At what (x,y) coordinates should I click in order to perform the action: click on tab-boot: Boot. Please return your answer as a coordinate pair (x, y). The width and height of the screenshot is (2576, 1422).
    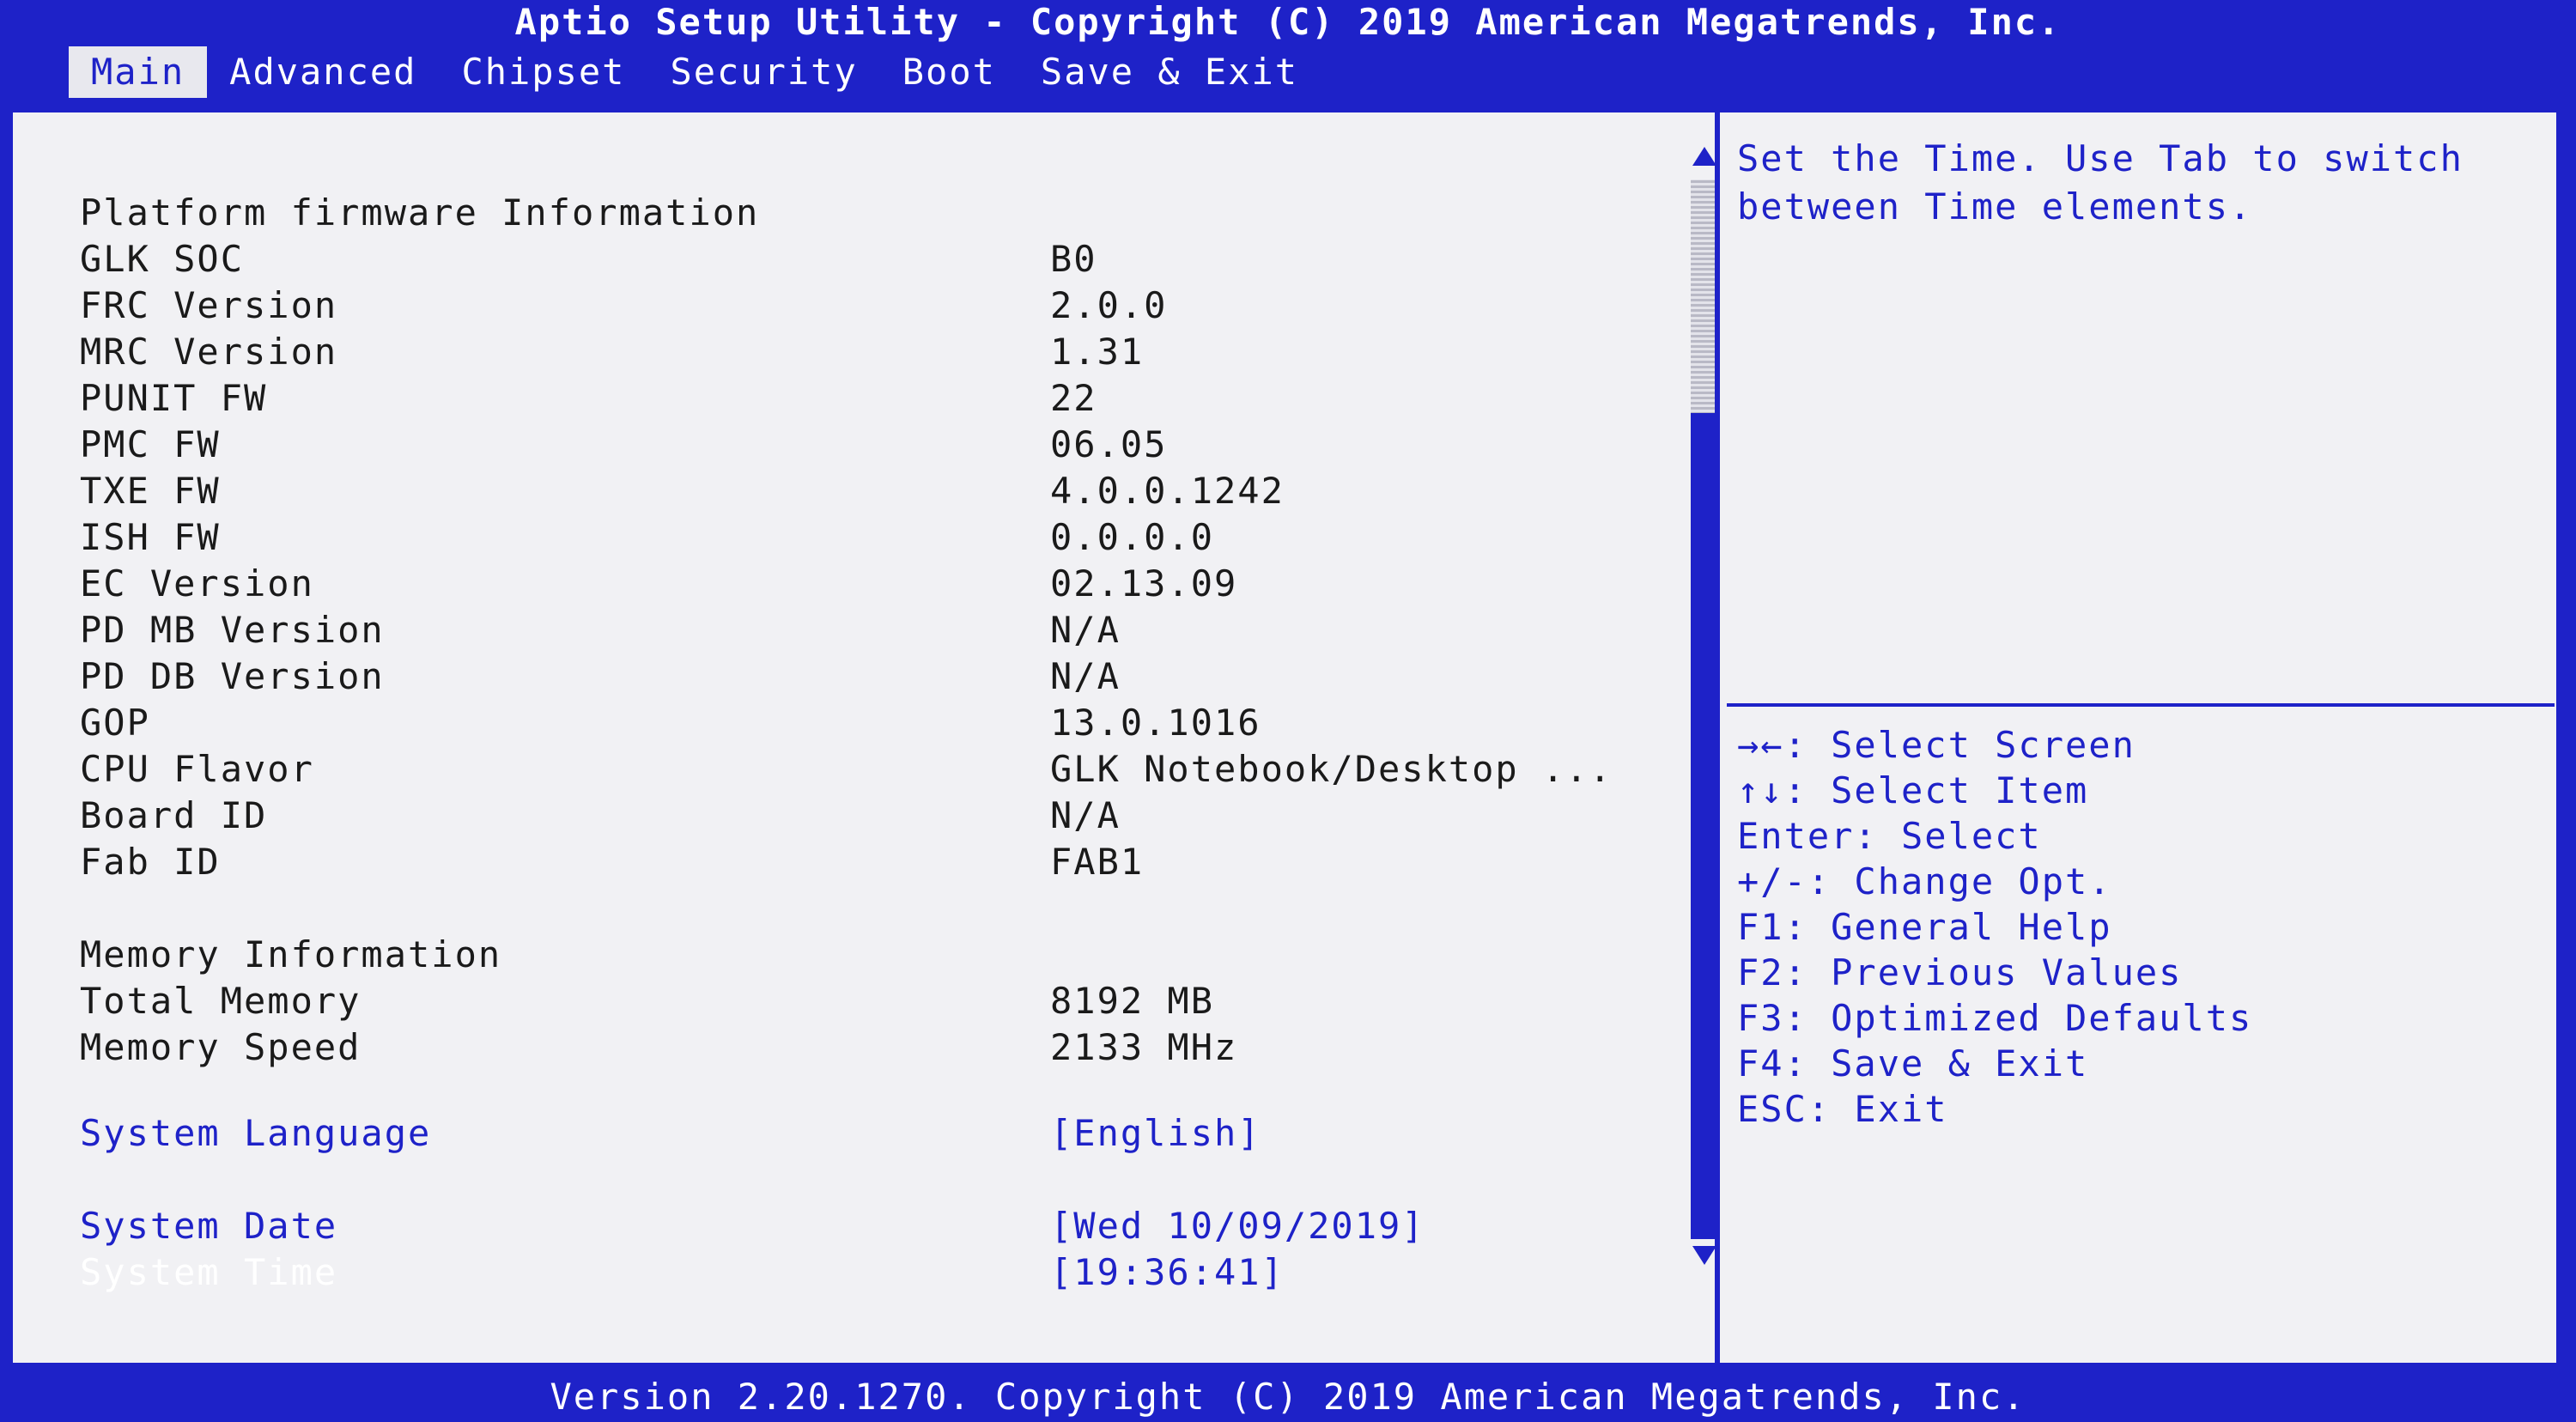
    Looking at the image, I should click on (949, 72).